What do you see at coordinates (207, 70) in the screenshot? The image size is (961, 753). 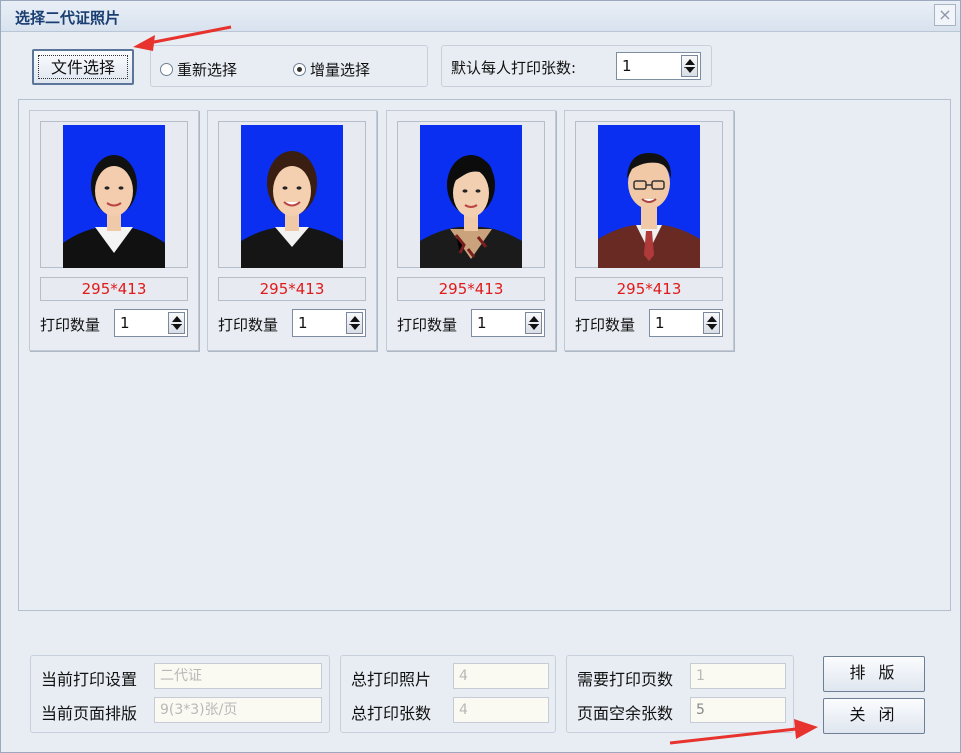 I see `radio-reselect-label: 重新选择` at bounding box center [207, 70].